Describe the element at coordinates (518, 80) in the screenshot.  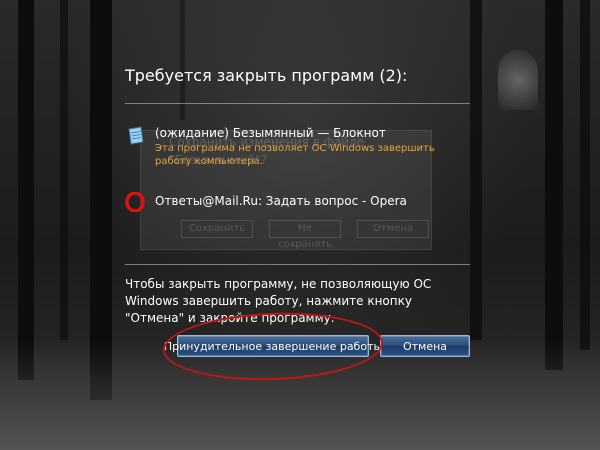
I see `street-lamp` at that location.